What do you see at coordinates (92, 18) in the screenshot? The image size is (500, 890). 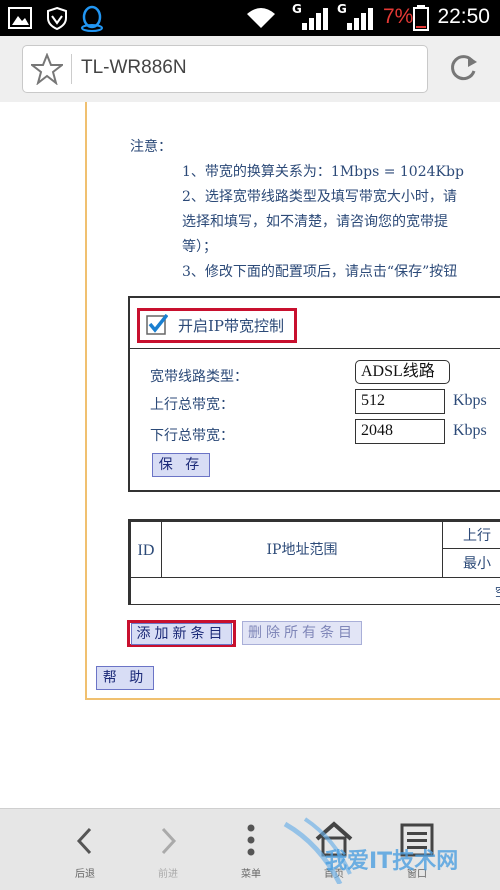 I see `qq-penguin-icon` at bounding box center [92, 18].